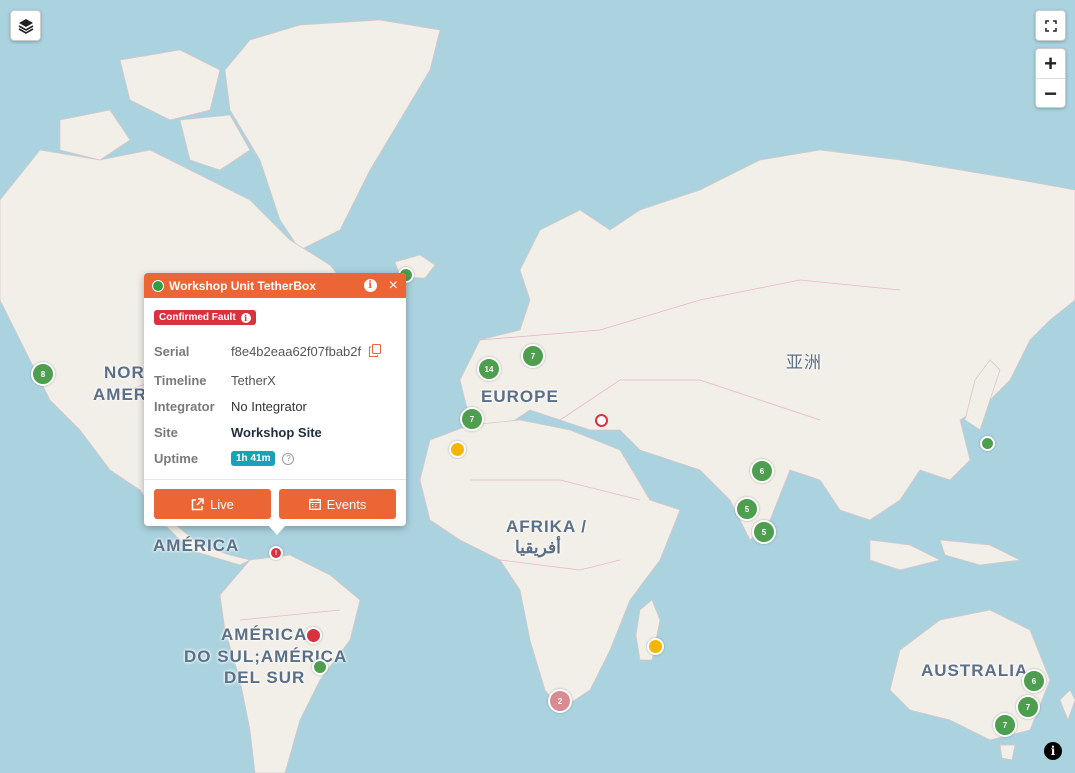 This screenshot has height=773, width=1075. What do you see at coordinates (253, 380) in the screenshot?
I see `timeline-value: TetherX` at bounding box center [253, 380].